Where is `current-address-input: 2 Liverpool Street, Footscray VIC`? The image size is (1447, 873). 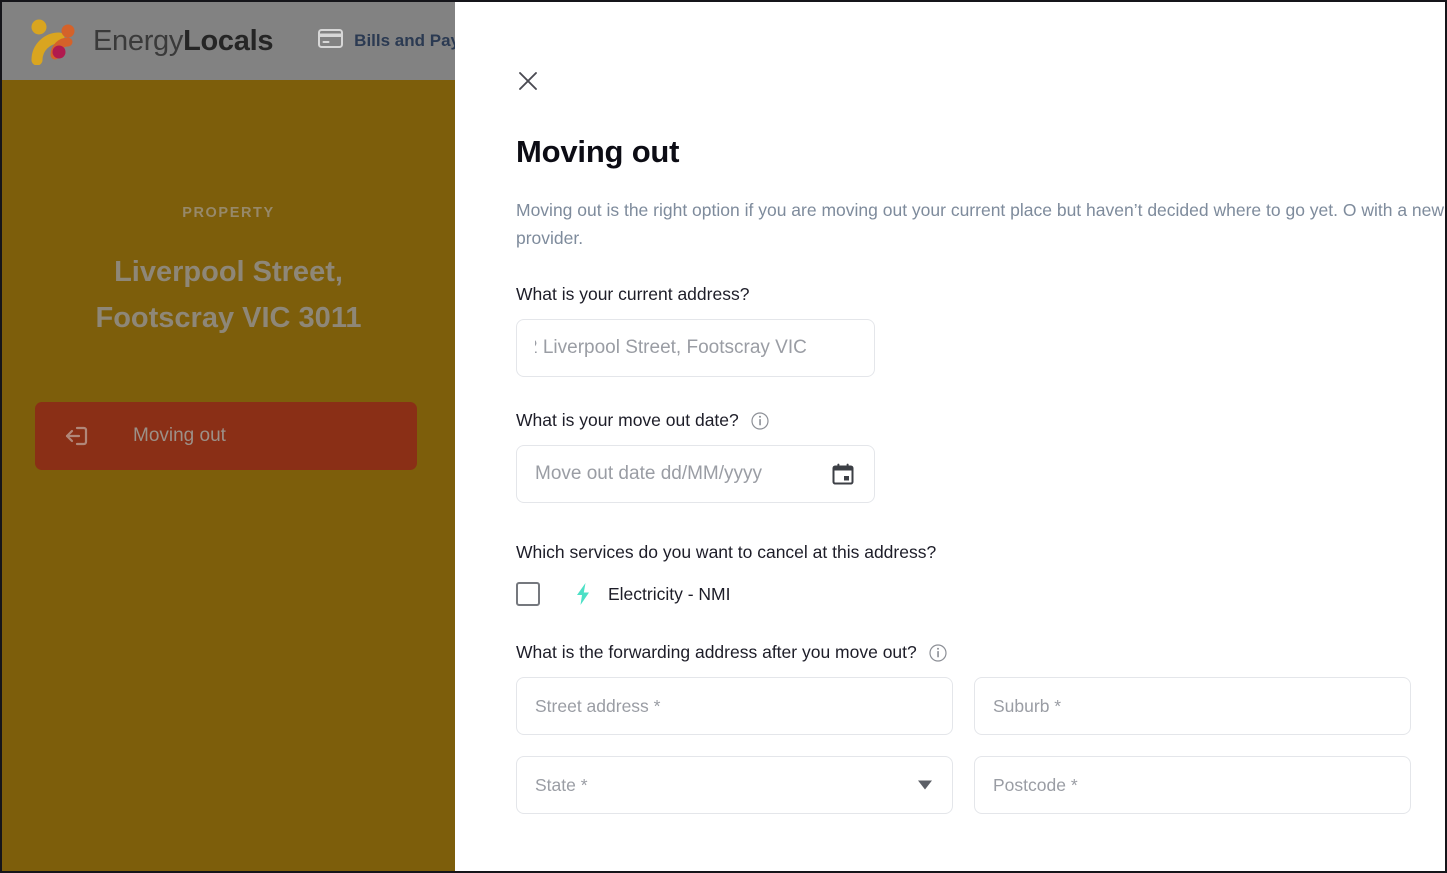
current-address-input: 2 Liverpool Street, Footscray VIC is located at coordinates (695, 348).